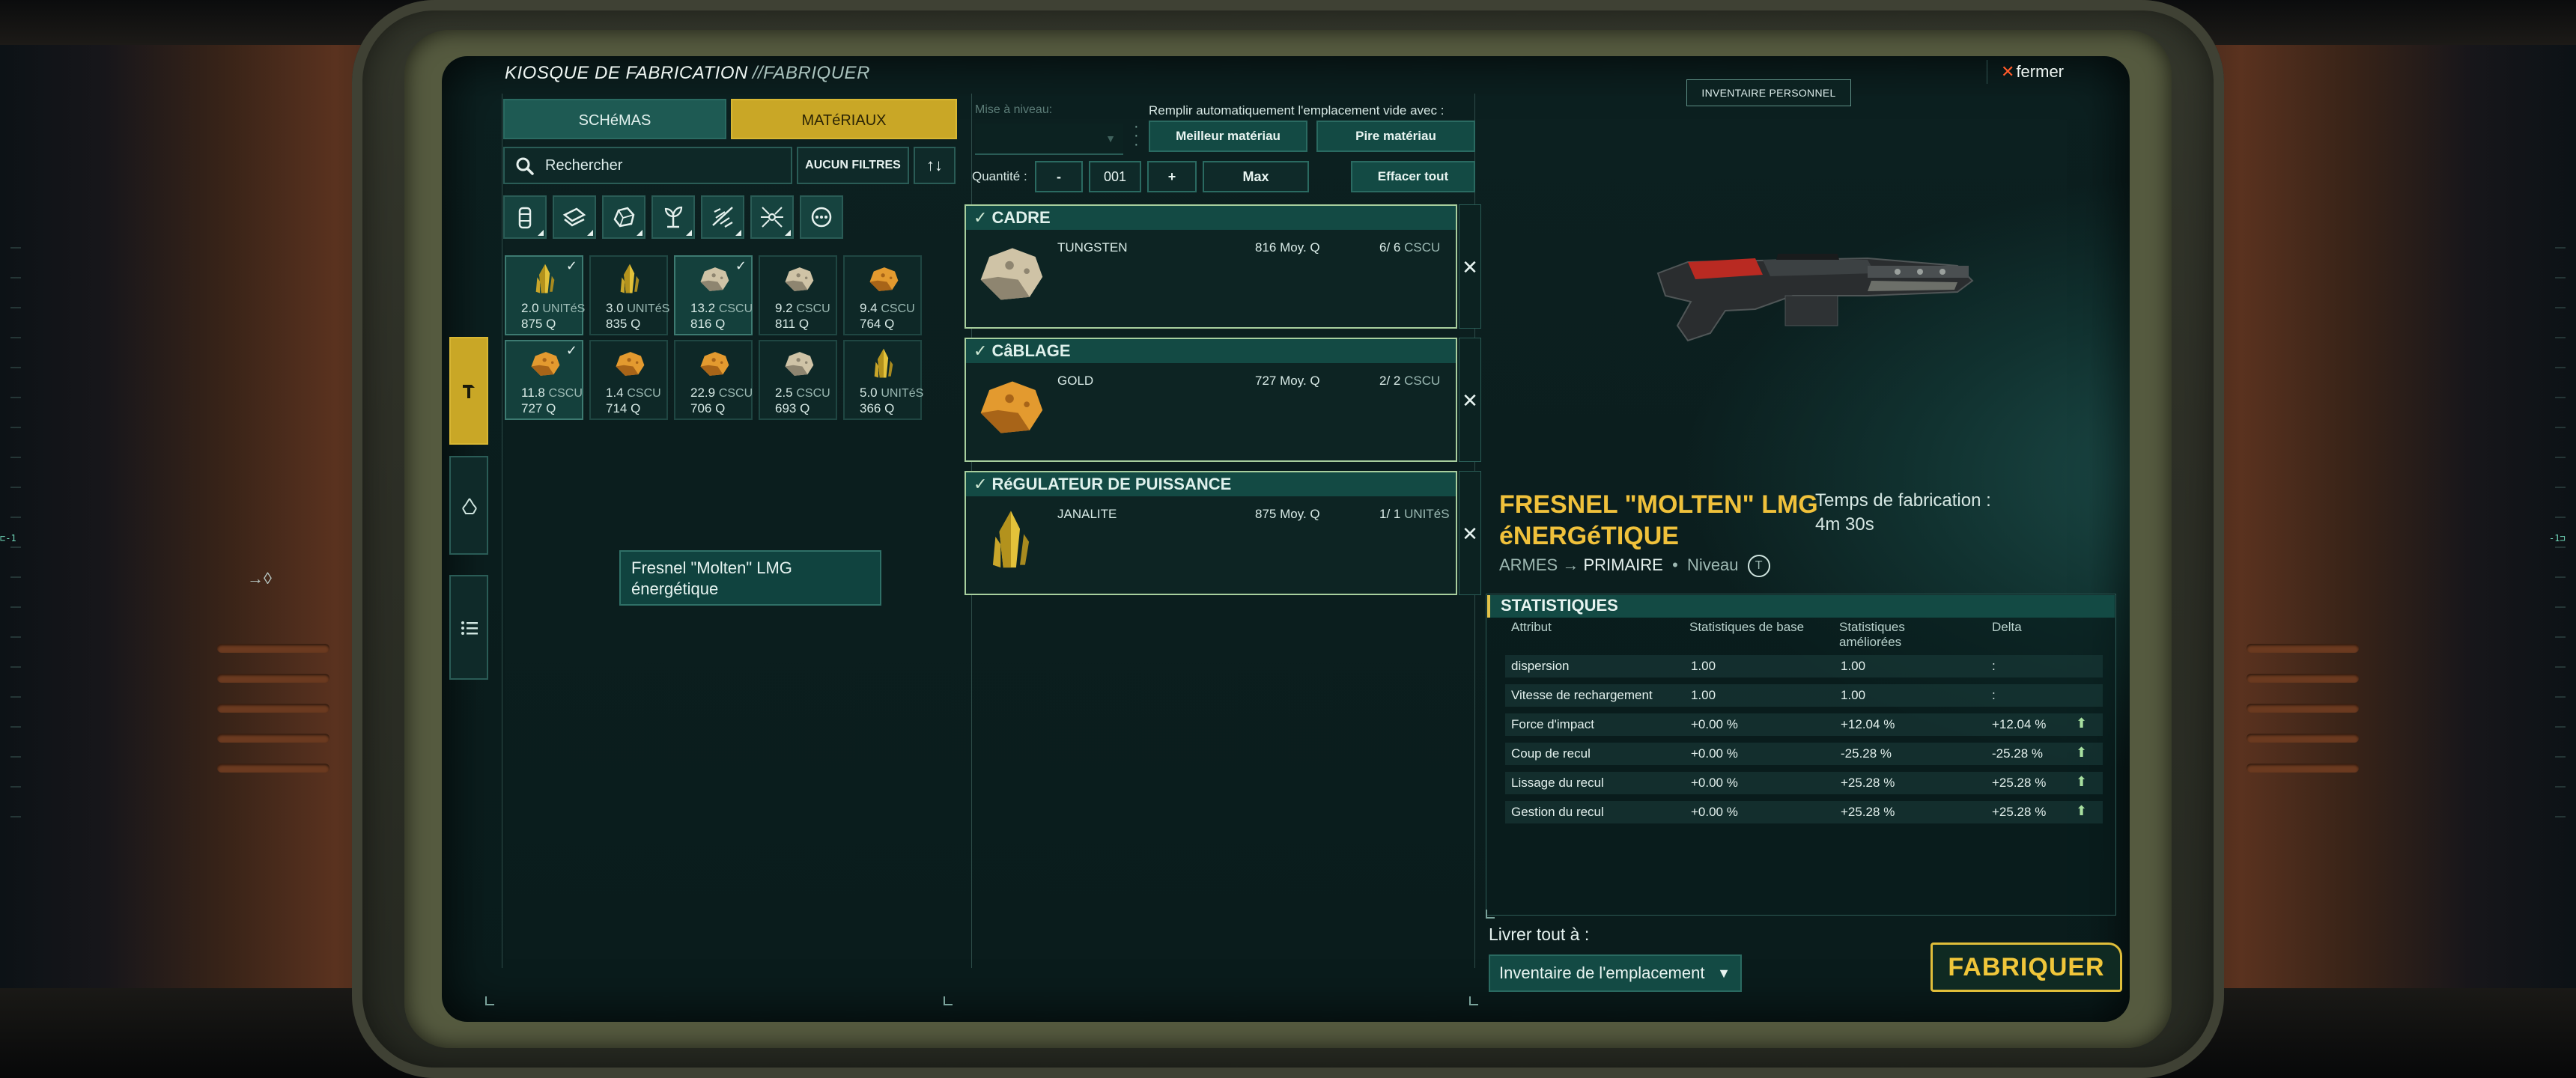 The image size is (2576, 1078). Describe the element at coordinates (1623, 564) in the screenshot. I see `subcategory-label: PRIMAIRE` at that location.